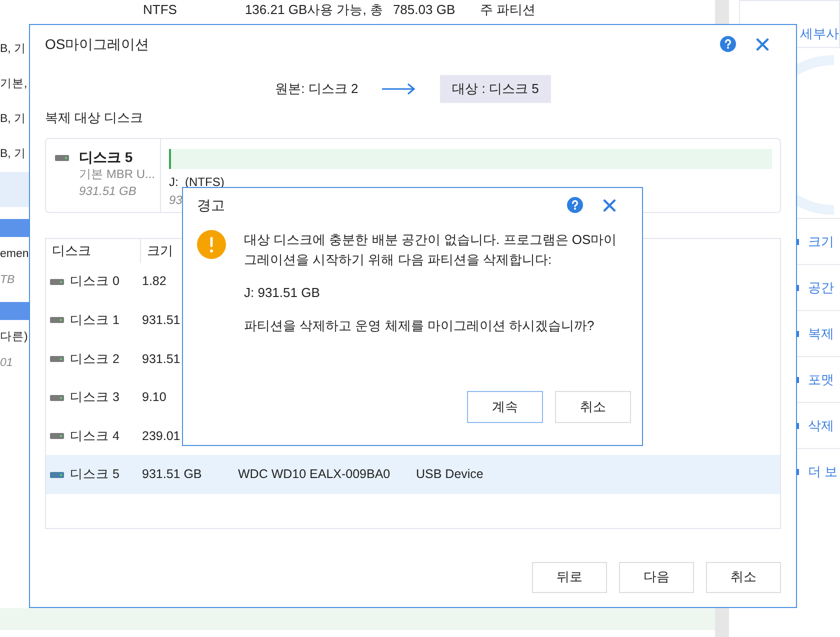 The image size is (840, 637). Describe the element at coordinates (14, 254) in the screenshot. I see `partition-info-text: emen` at that location.